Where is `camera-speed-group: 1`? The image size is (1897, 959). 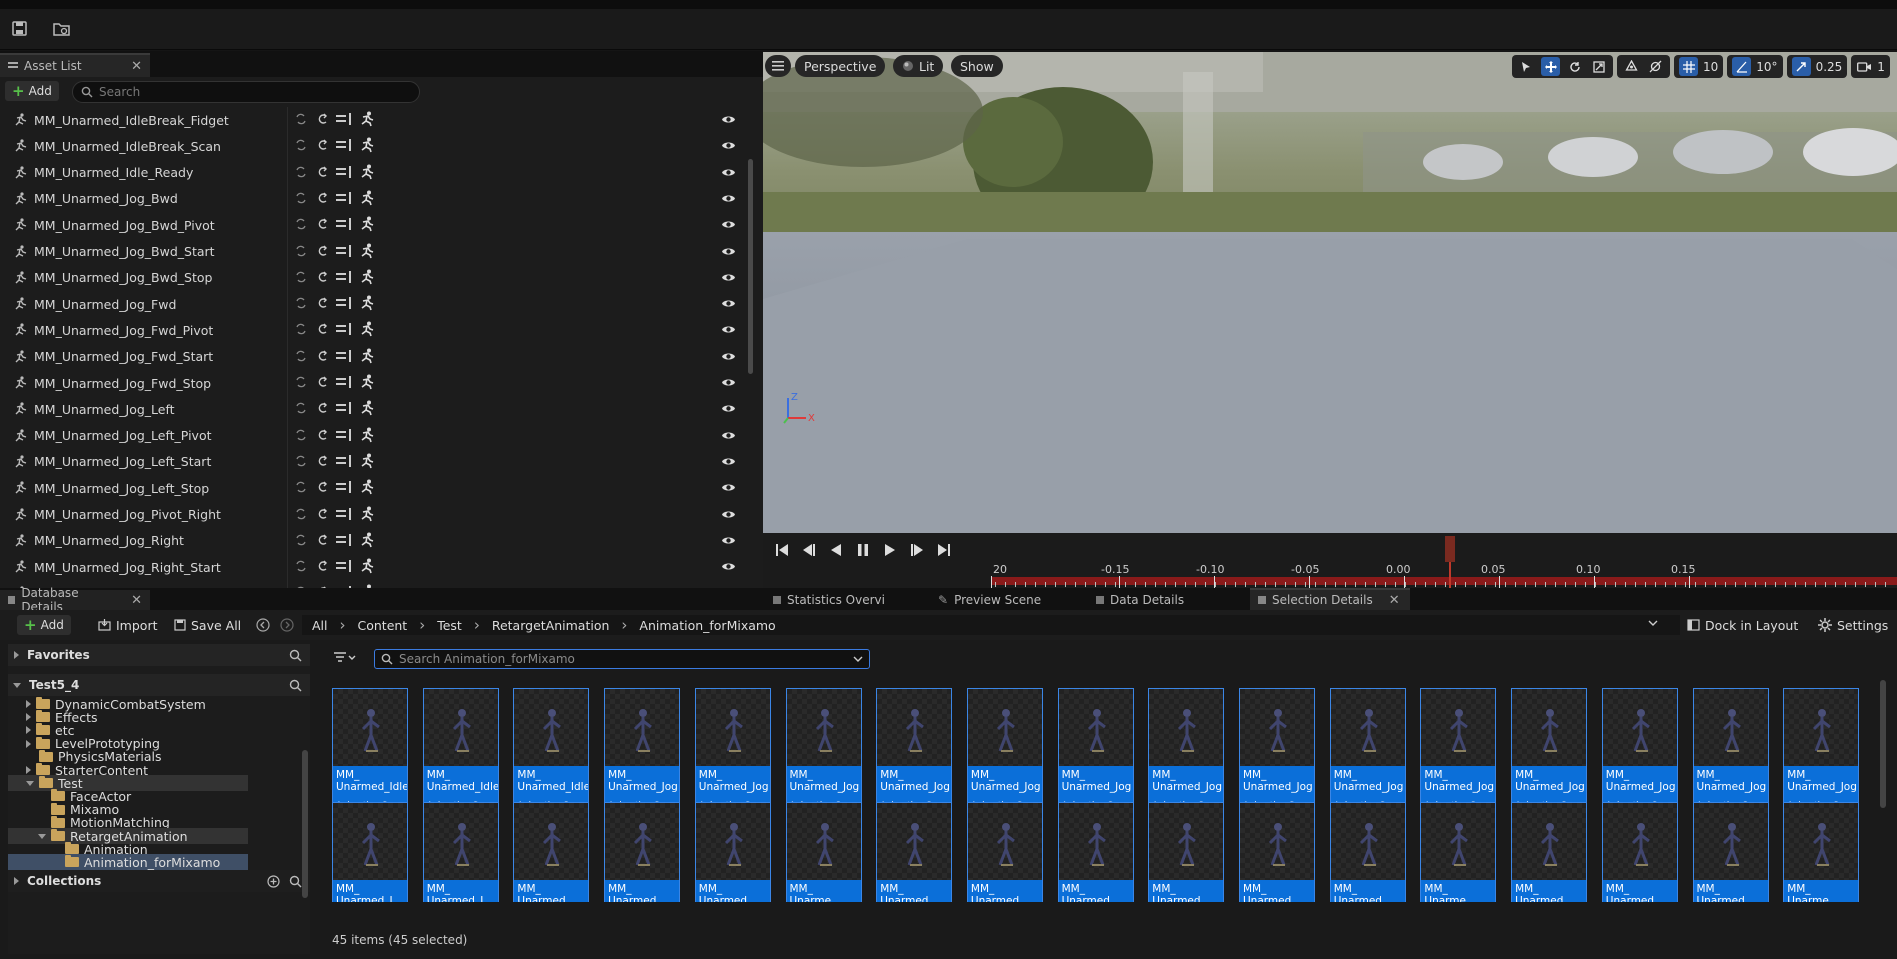 camera-speed-group: 1 is located at coordinates (1870, 66).